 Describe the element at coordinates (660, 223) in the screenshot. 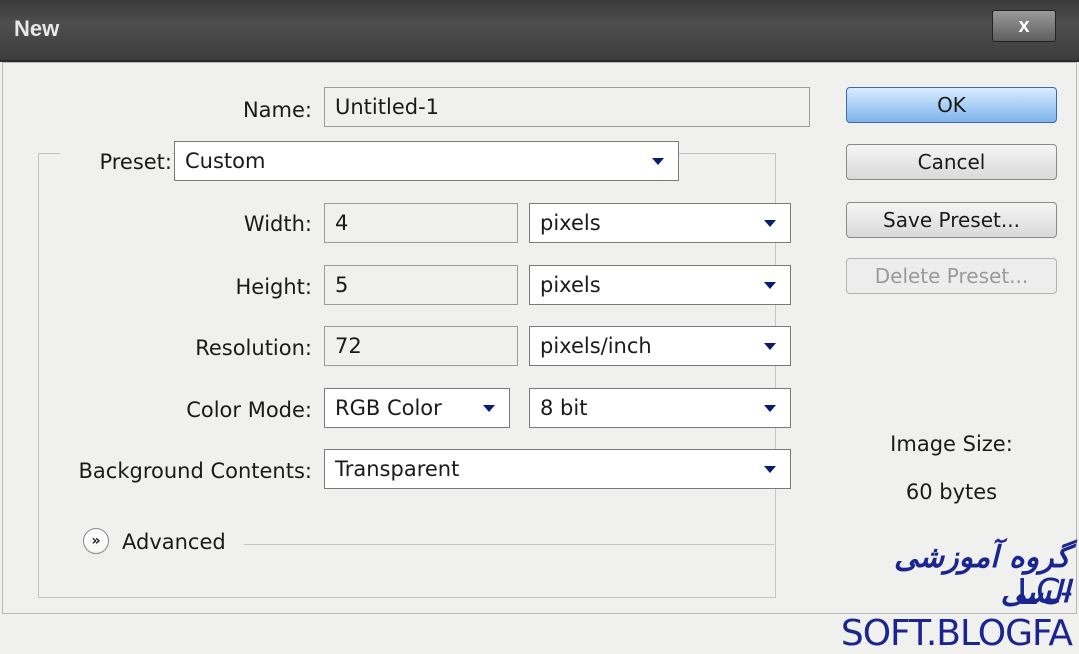

I see `width-unit-dropdown: pixels` at that location.